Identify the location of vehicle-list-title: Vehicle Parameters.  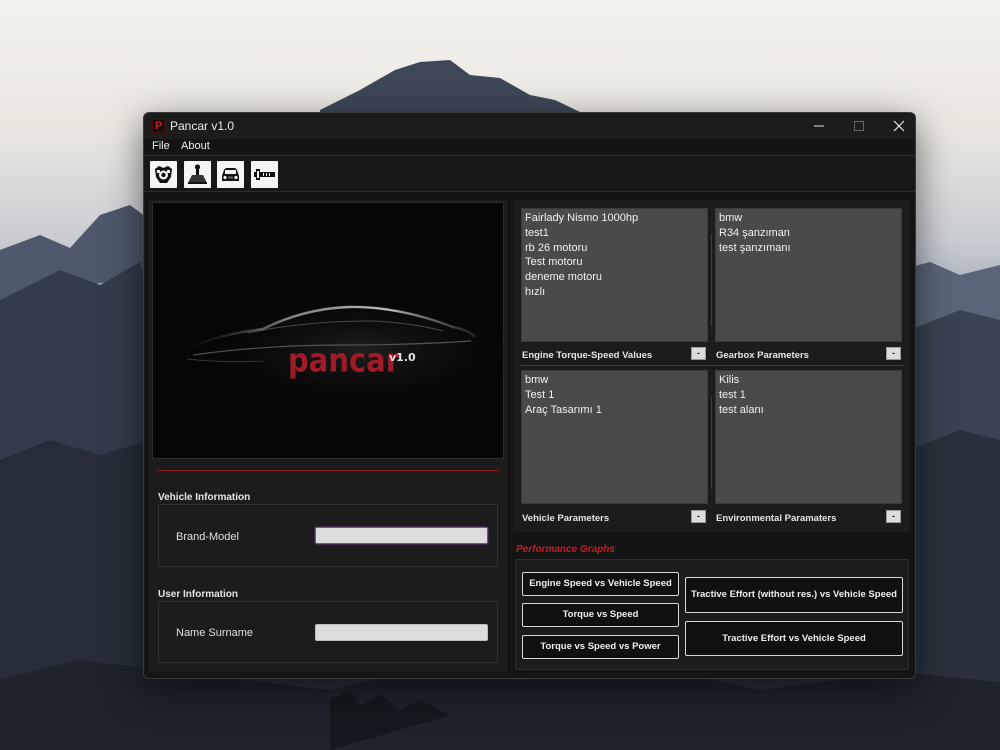
(566, 518).